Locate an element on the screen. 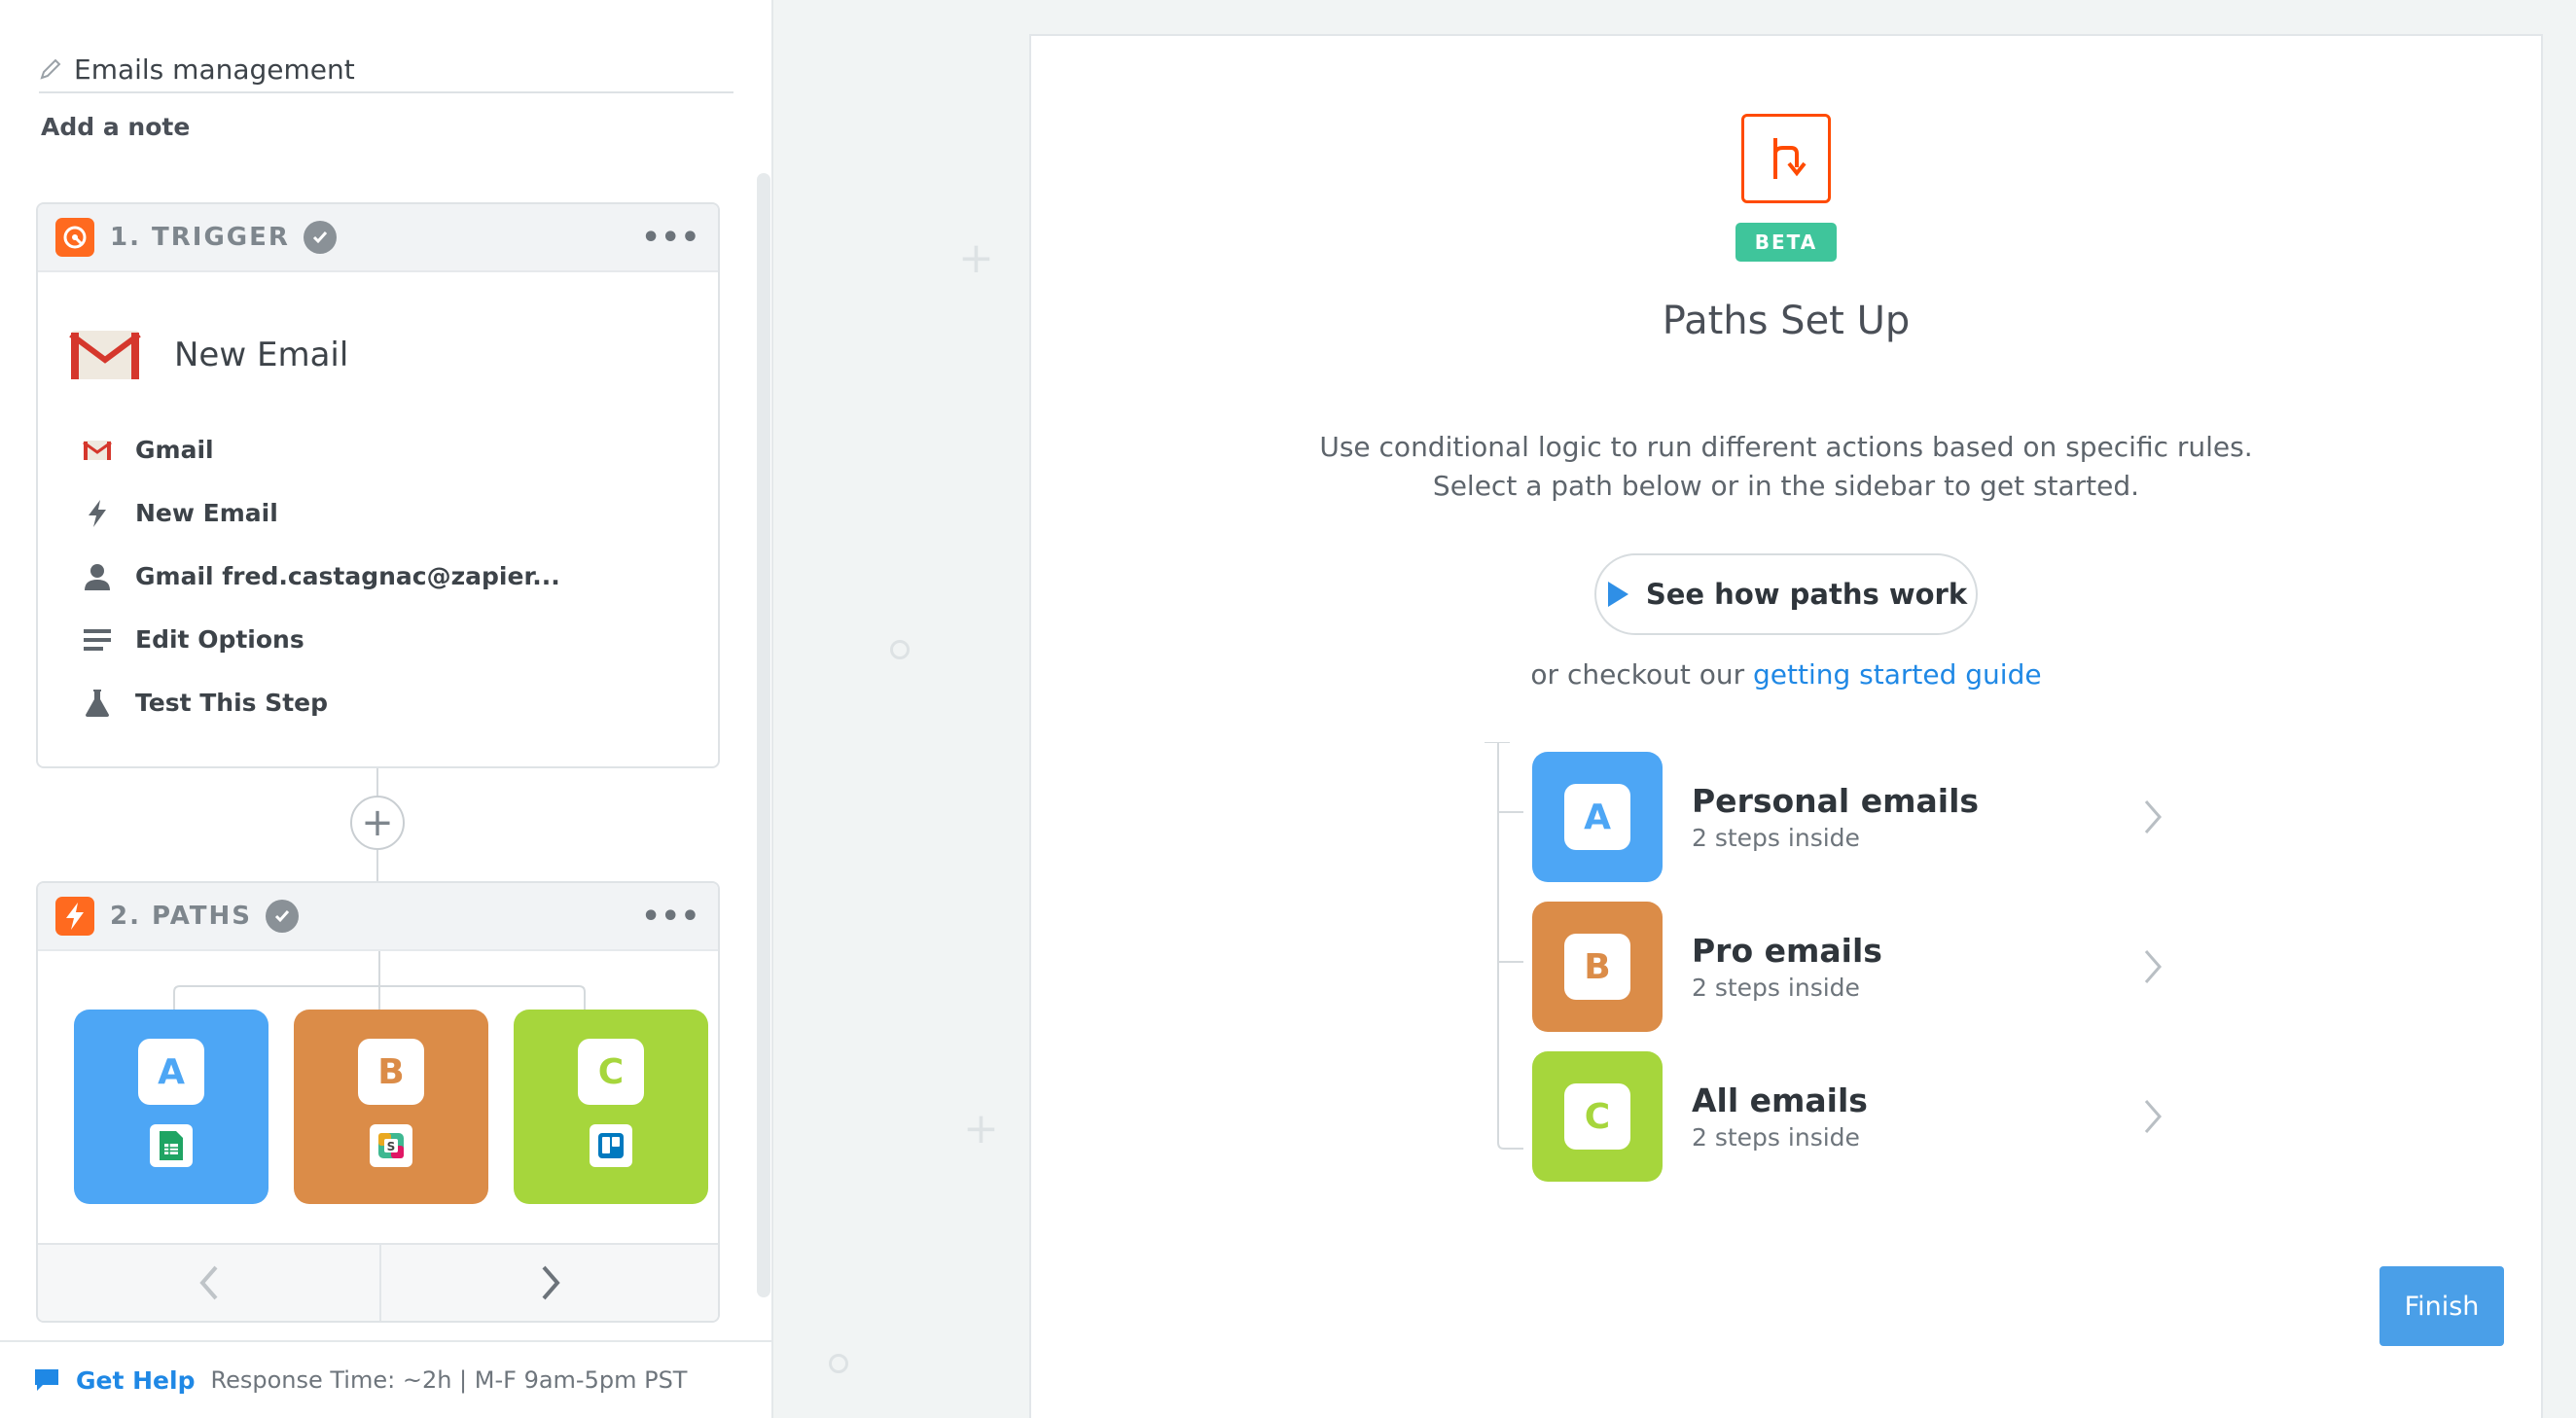 The width and height of the screenshot is (2576, 1418). getting-started-line: or checkout our getting started guide is located at coordinates (1786, 674).